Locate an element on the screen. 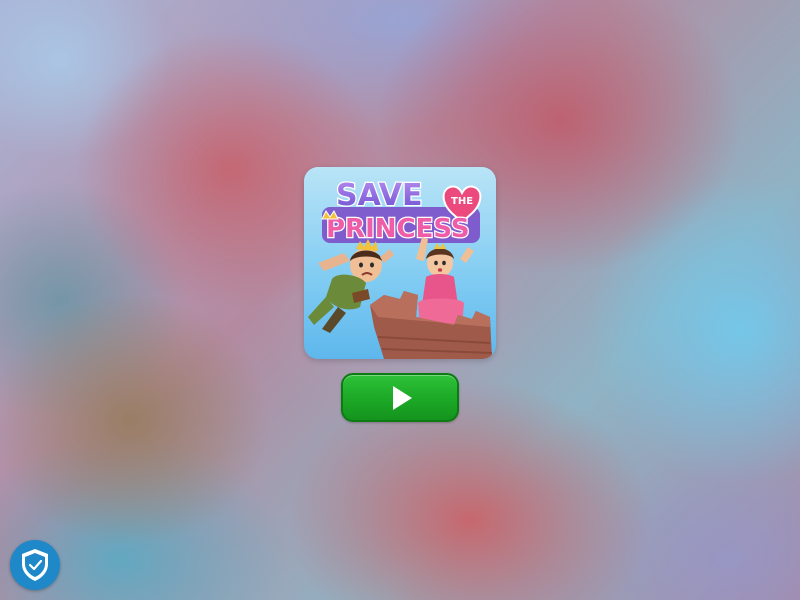 The height and width of the screenshot is (600, 800). privacy-shield-button is located at coordinates (35, 565).